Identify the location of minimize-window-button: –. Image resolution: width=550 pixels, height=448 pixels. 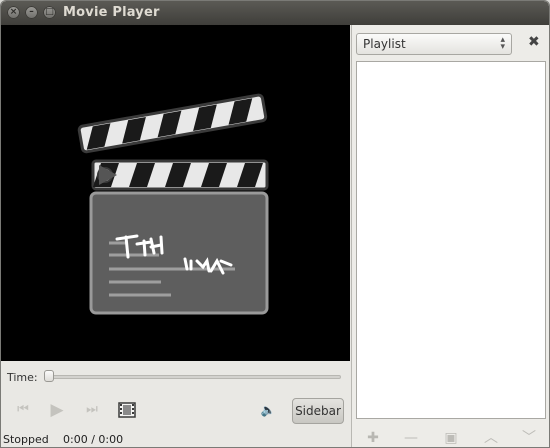
(31, 12).